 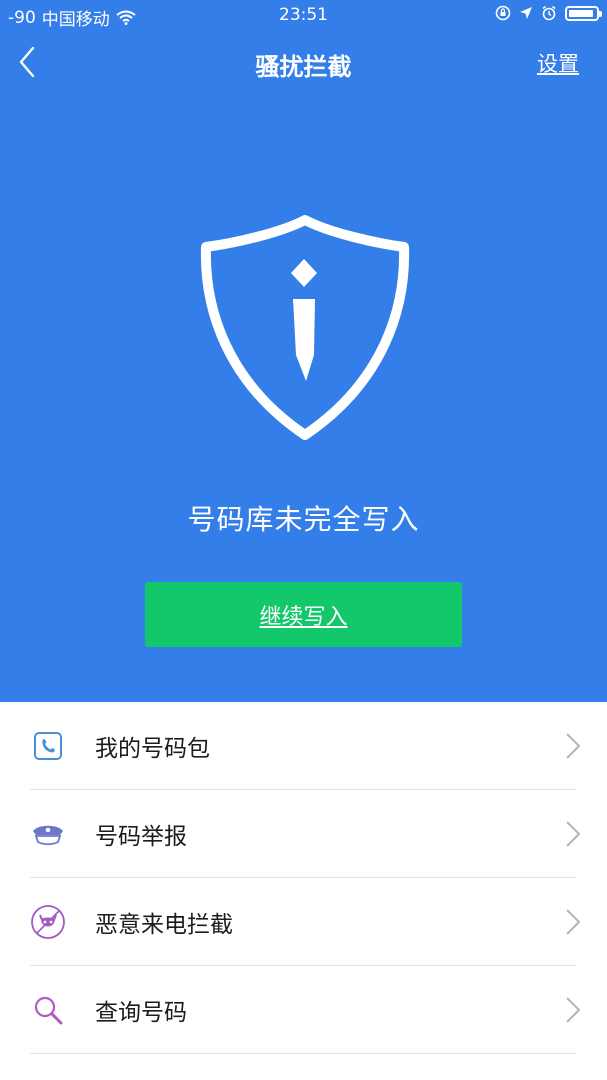 What do you see at coordinates (305, 327) in the screenshot?
I see `shield-info-icon` at bounding box center [305, 327].